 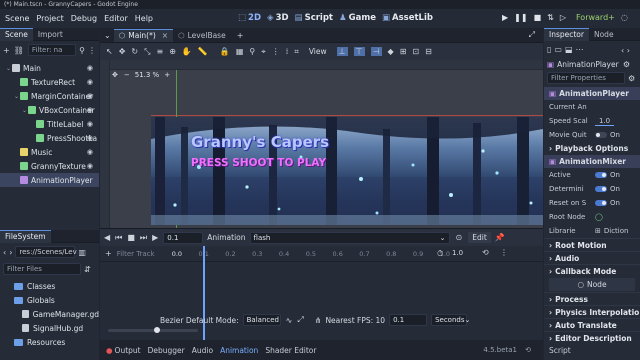 I want to click on inspector-property-row: Speed Scal 1.0, so click(x=592, y=121).